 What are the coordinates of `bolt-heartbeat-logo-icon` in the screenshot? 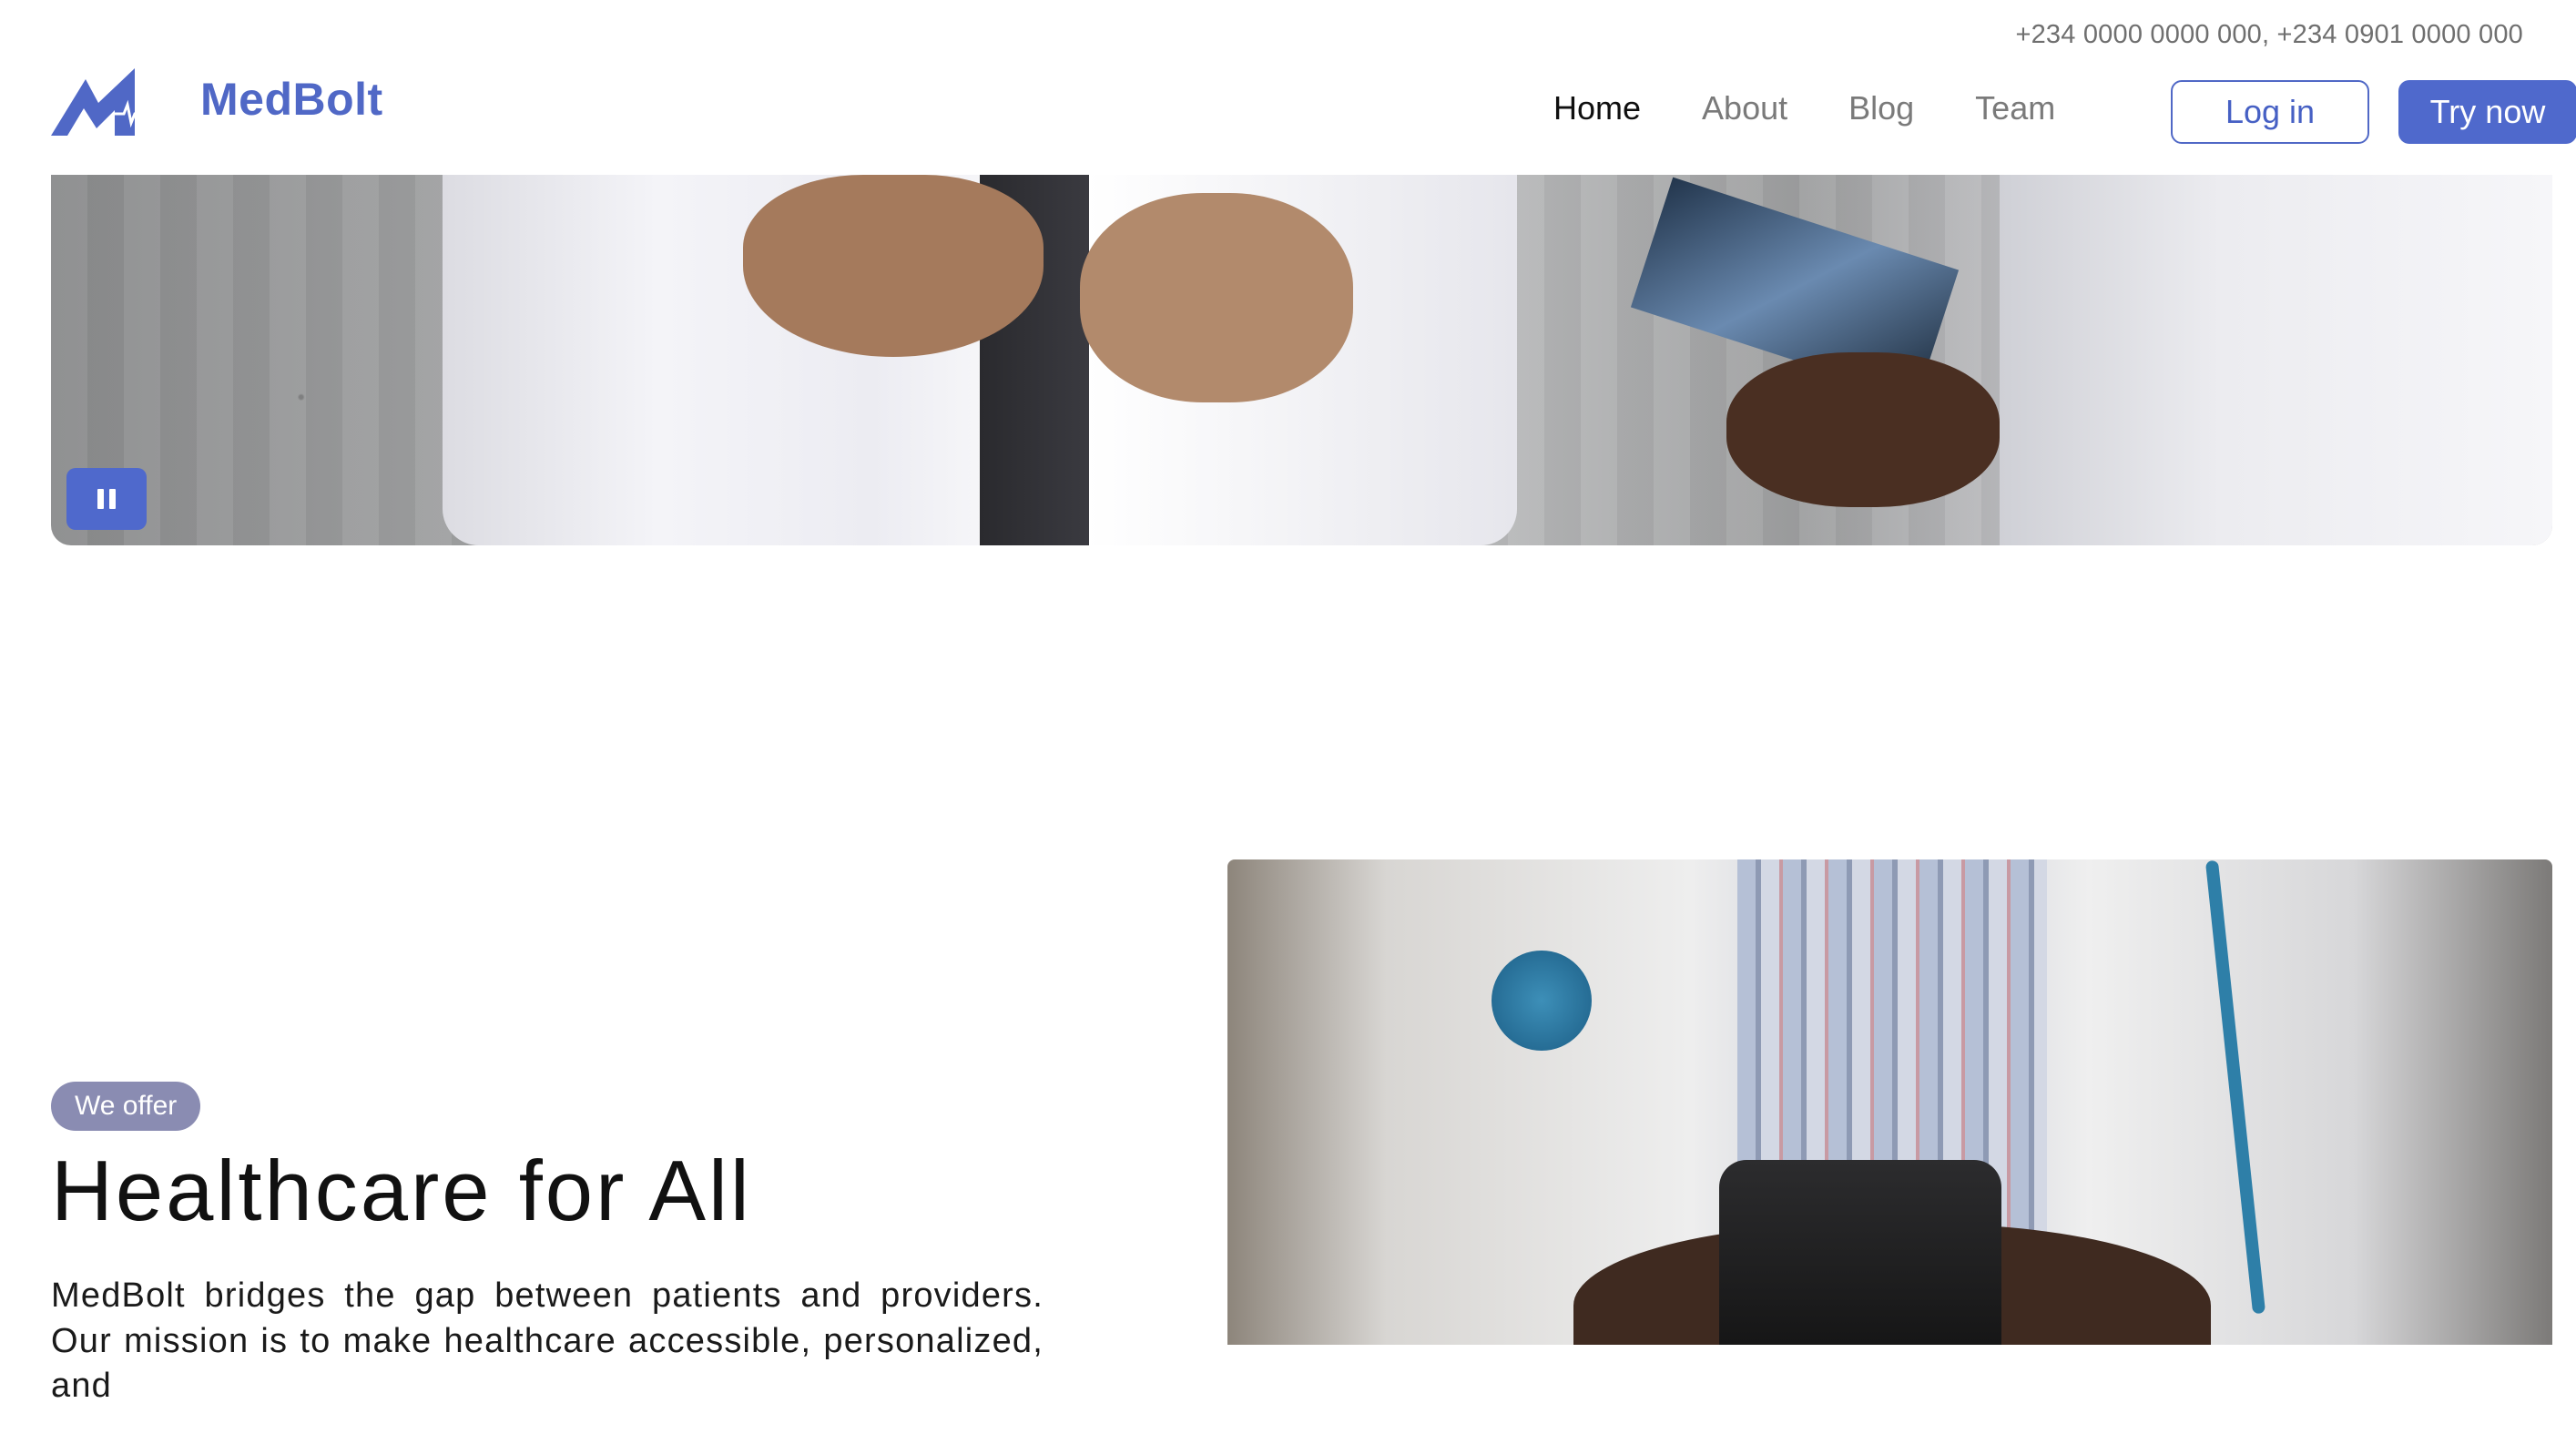 It's located at (96, 102).